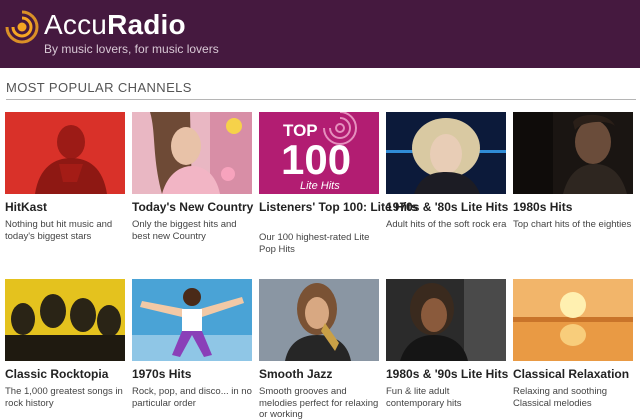 This screenshot has width=640, height=419. Describe the element at coordinates (193, 374) in the screenshot. I see `channel-title: 1970s Hits` at that location.